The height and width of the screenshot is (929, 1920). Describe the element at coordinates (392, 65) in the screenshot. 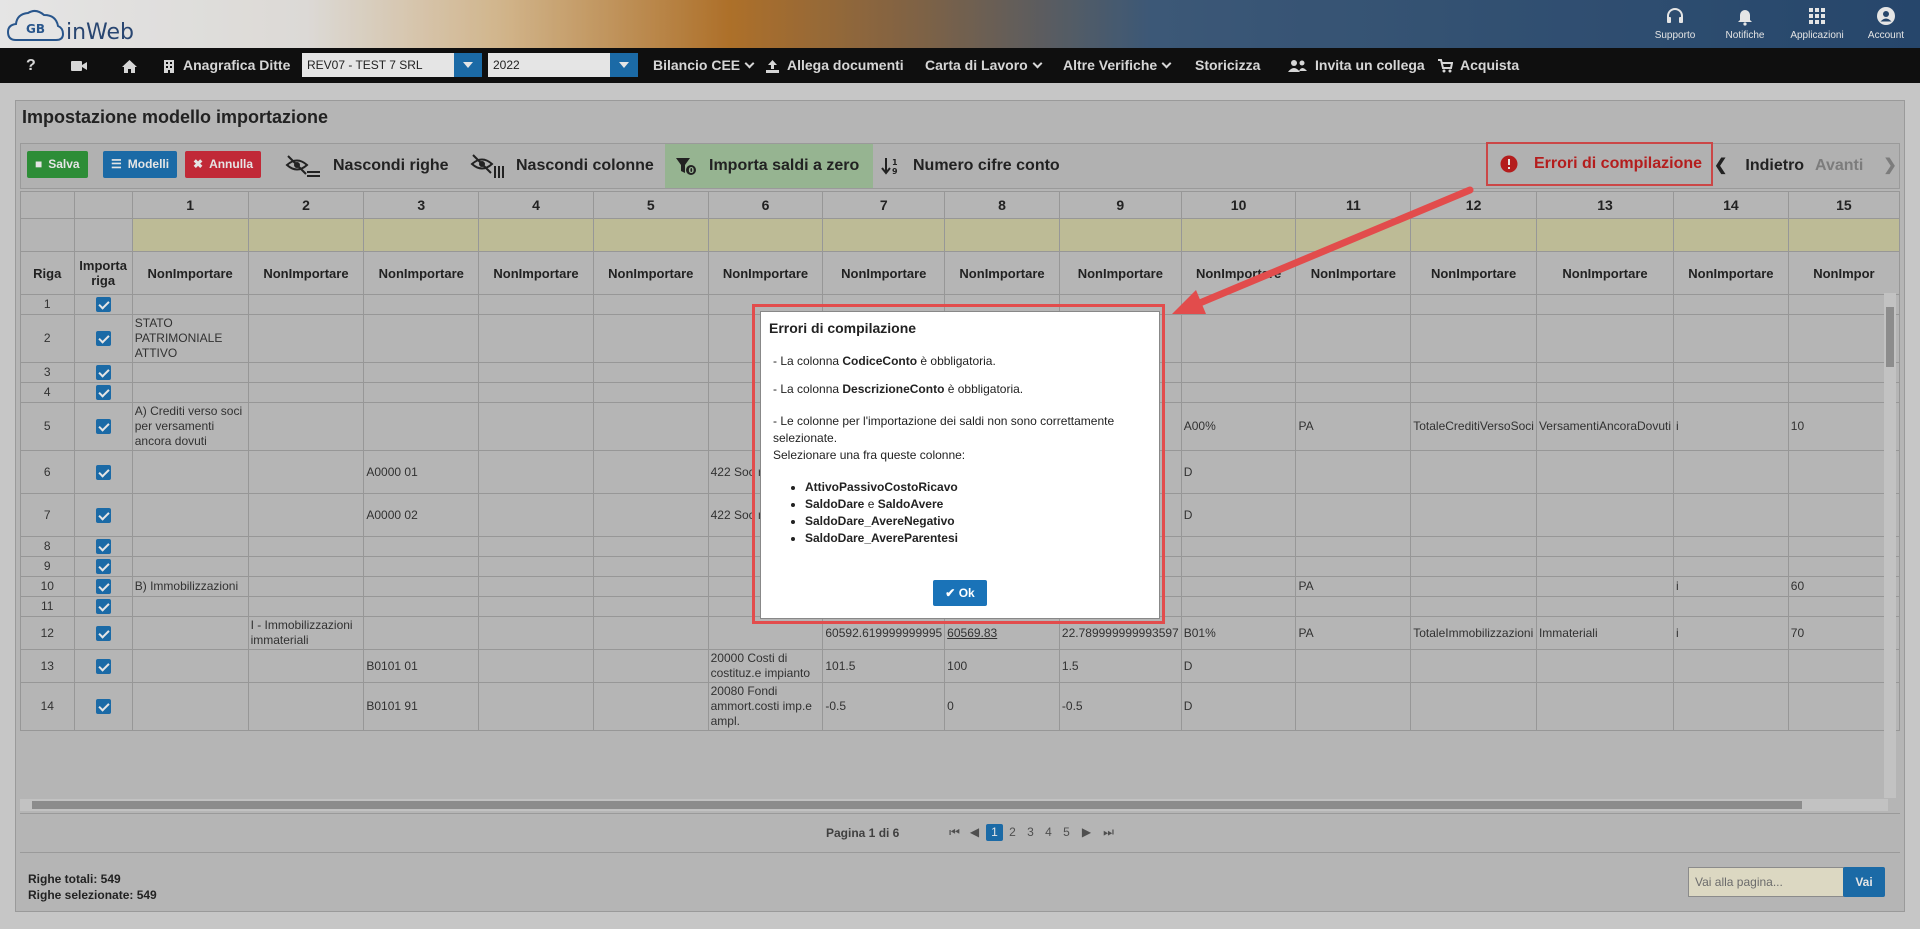

I see `company-select: REV07 - TEST 7 SRL` at that location.